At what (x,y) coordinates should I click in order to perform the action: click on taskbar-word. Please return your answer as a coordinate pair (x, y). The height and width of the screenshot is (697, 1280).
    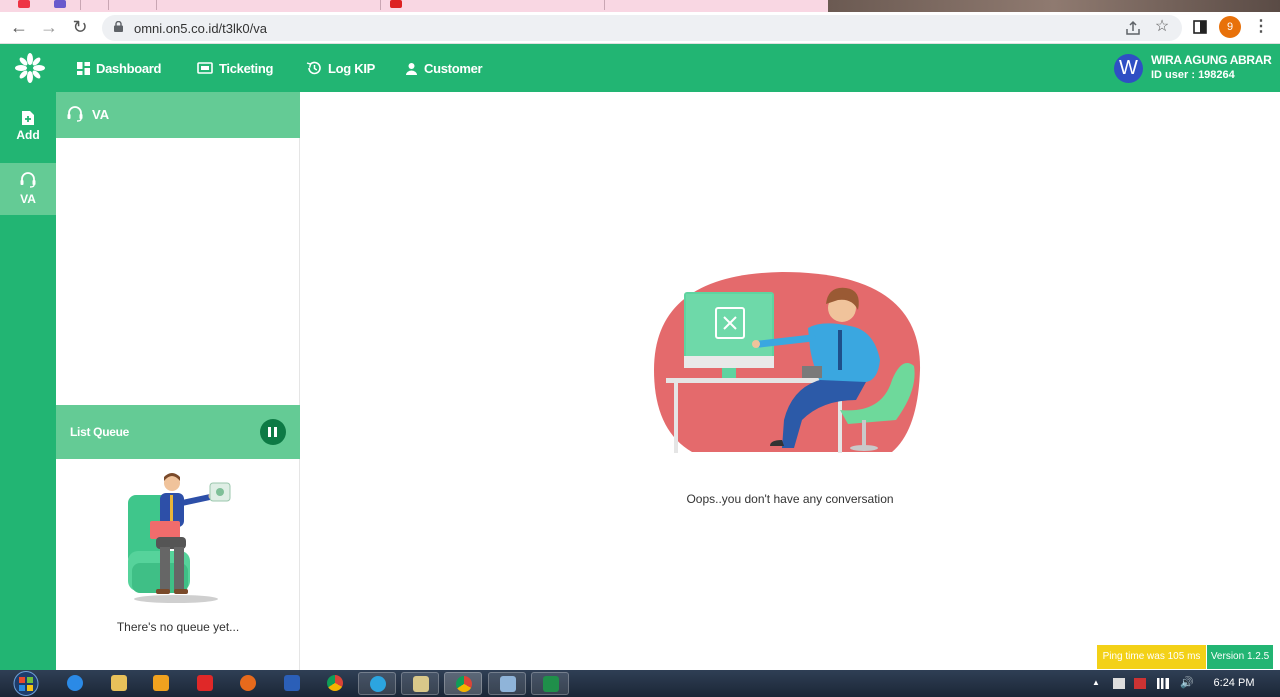
    Looking at the image, I should click on (292, 683).